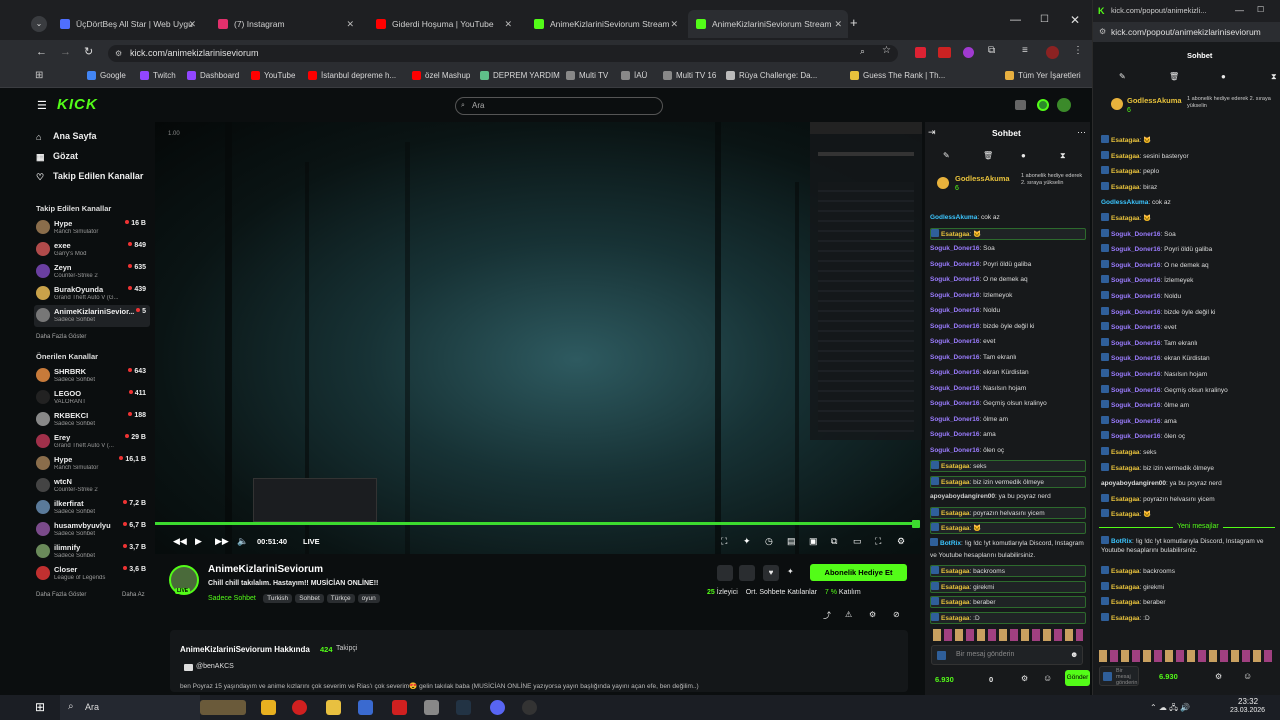 The width and height of the screenshot is (1280, 720). Describe the element at coordinates (605, 24) in the screenshot. I see `browser-tab: AnimeKizlariniSeviorum Stream ✕` at that location.